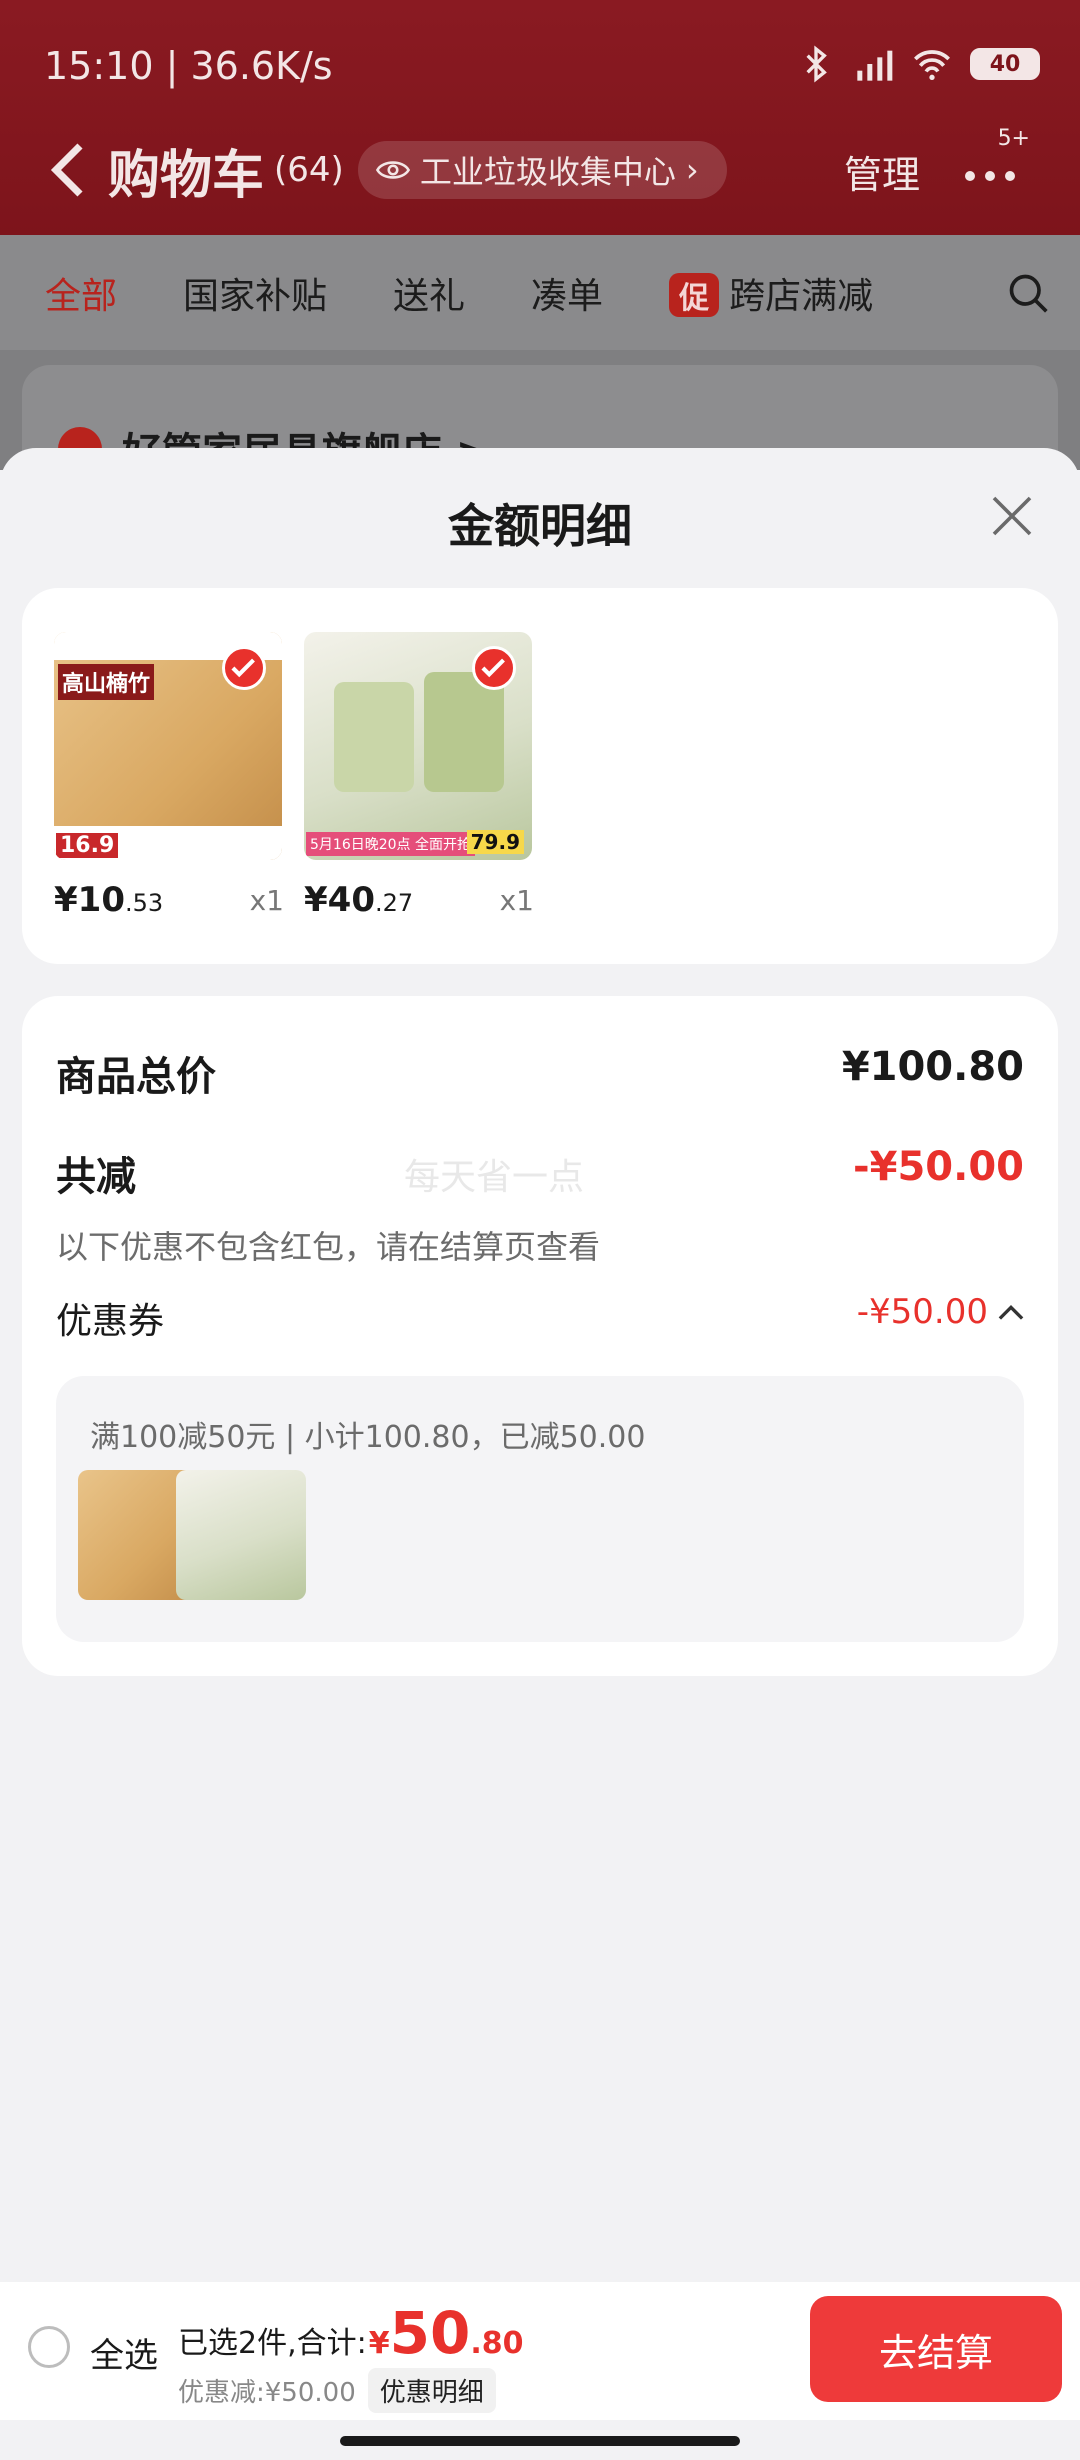 This screenshot has height=2460, width=1080. Describe the element at coordinates (272, 2343) in the screenshot. I see `selected-count: 已选2件,合计:` at that location.